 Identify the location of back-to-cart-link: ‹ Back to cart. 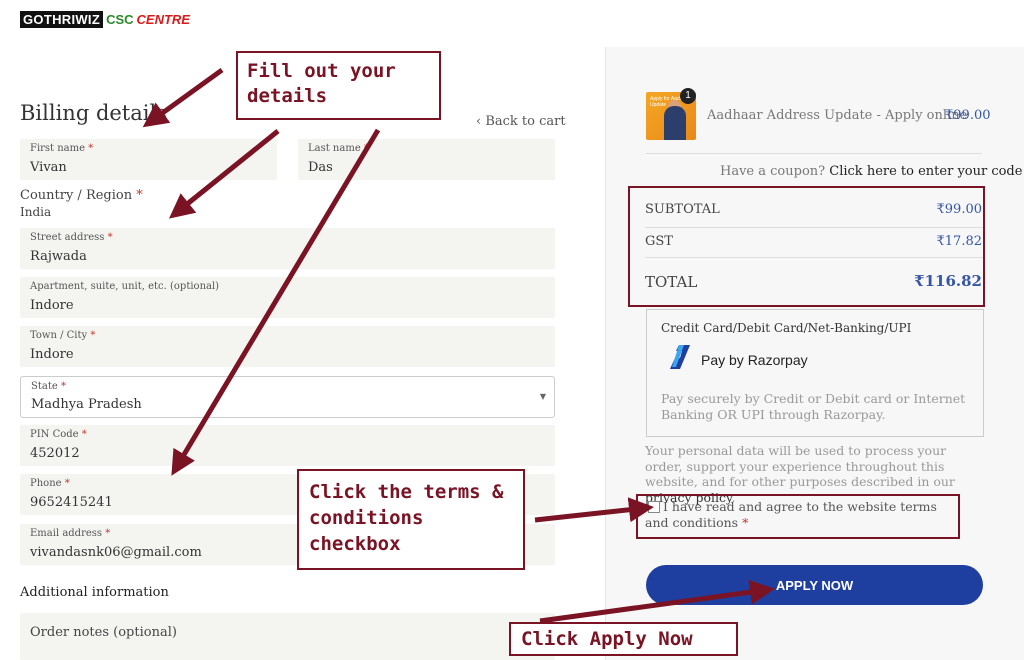
(521, 121).